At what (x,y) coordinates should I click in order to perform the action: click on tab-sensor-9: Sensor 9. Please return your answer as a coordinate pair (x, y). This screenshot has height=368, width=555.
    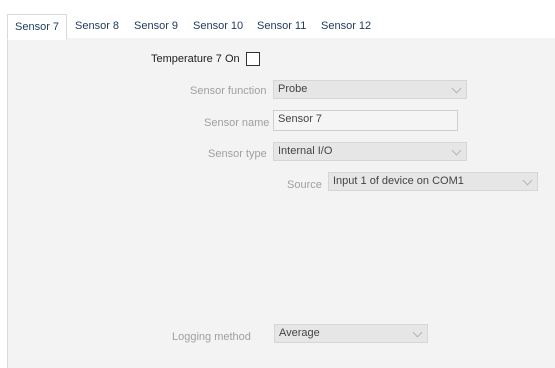
    Looking at the image, I should click on (156, 26).